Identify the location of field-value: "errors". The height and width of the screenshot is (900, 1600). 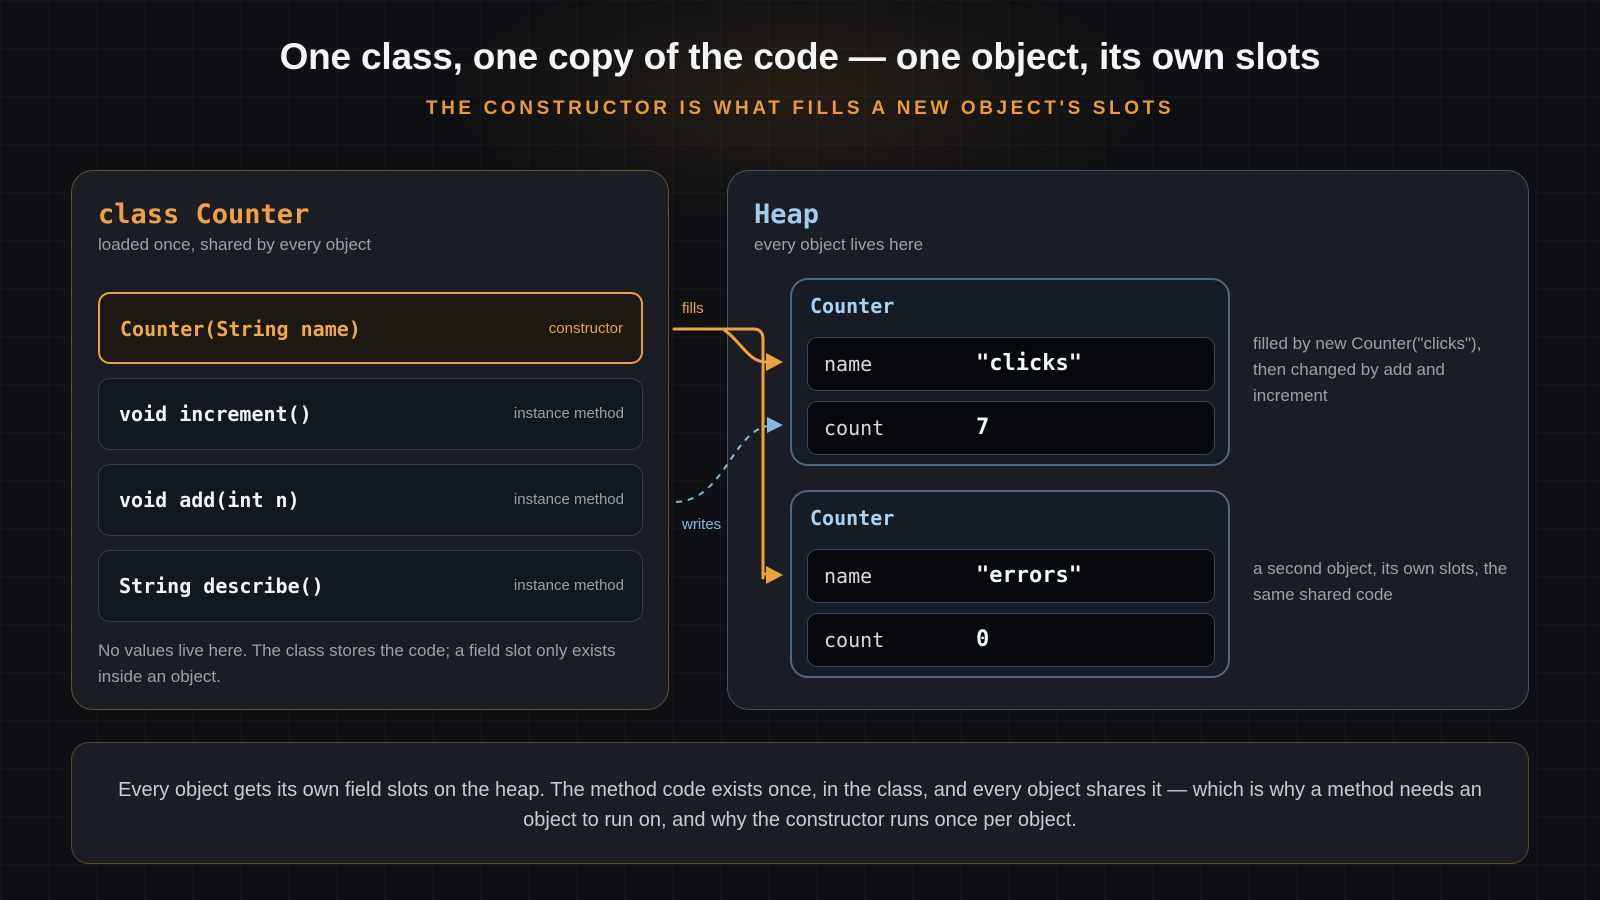
(1029, 575).